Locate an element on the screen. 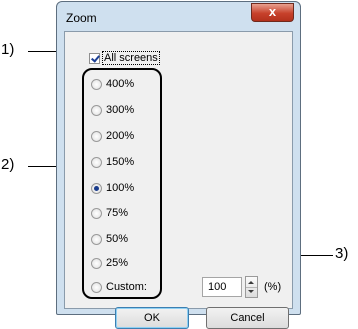  close-icon: x is located at coordinates (272, 11).